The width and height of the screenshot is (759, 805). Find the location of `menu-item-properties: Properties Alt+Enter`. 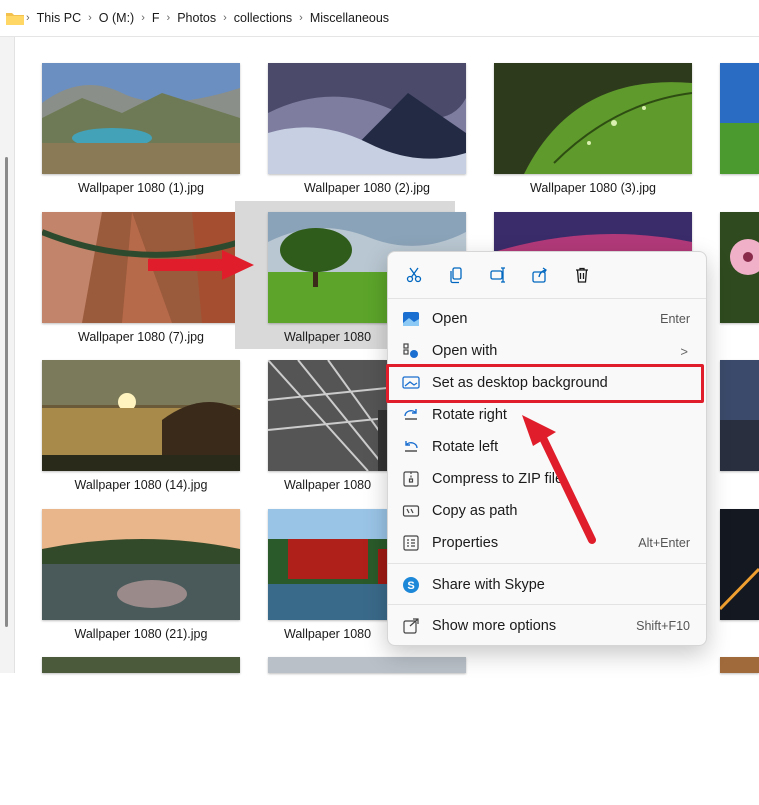

menu-item-properties: Properties Alt+Enter is located at coordinates (547, 543).